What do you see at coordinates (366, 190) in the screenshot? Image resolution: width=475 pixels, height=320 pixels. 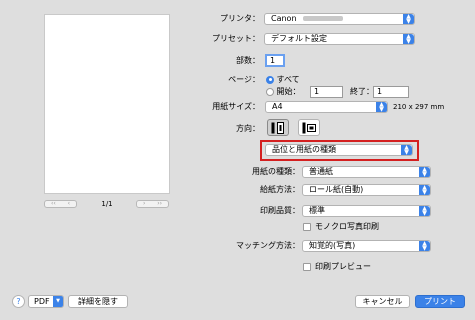 I see `paper-source-popup: ロール紙(自動) ▲ ▼` at bounding box center [366, 190].